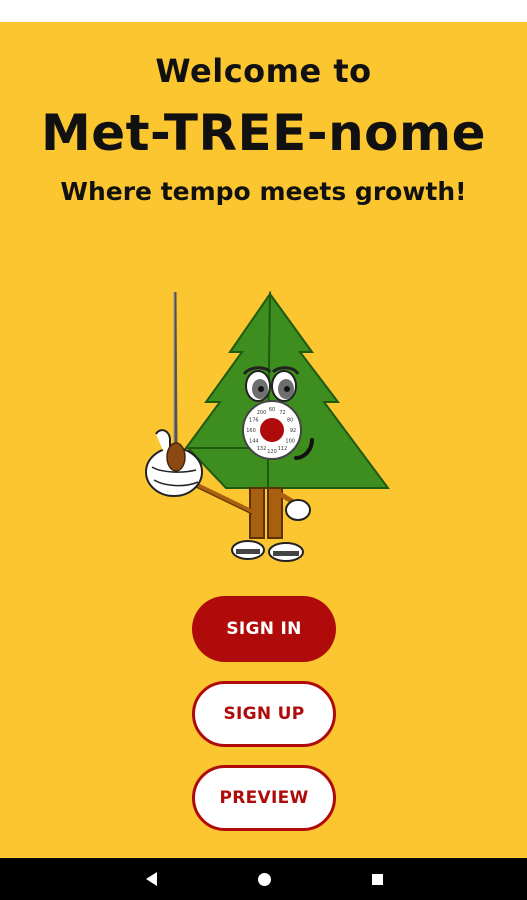 The width and height of the screenshot is (527, 900). What do you see at coordinates (282, 413) in the screenshot?
I see `dial-number: 72` at bounding box center [282, 413].